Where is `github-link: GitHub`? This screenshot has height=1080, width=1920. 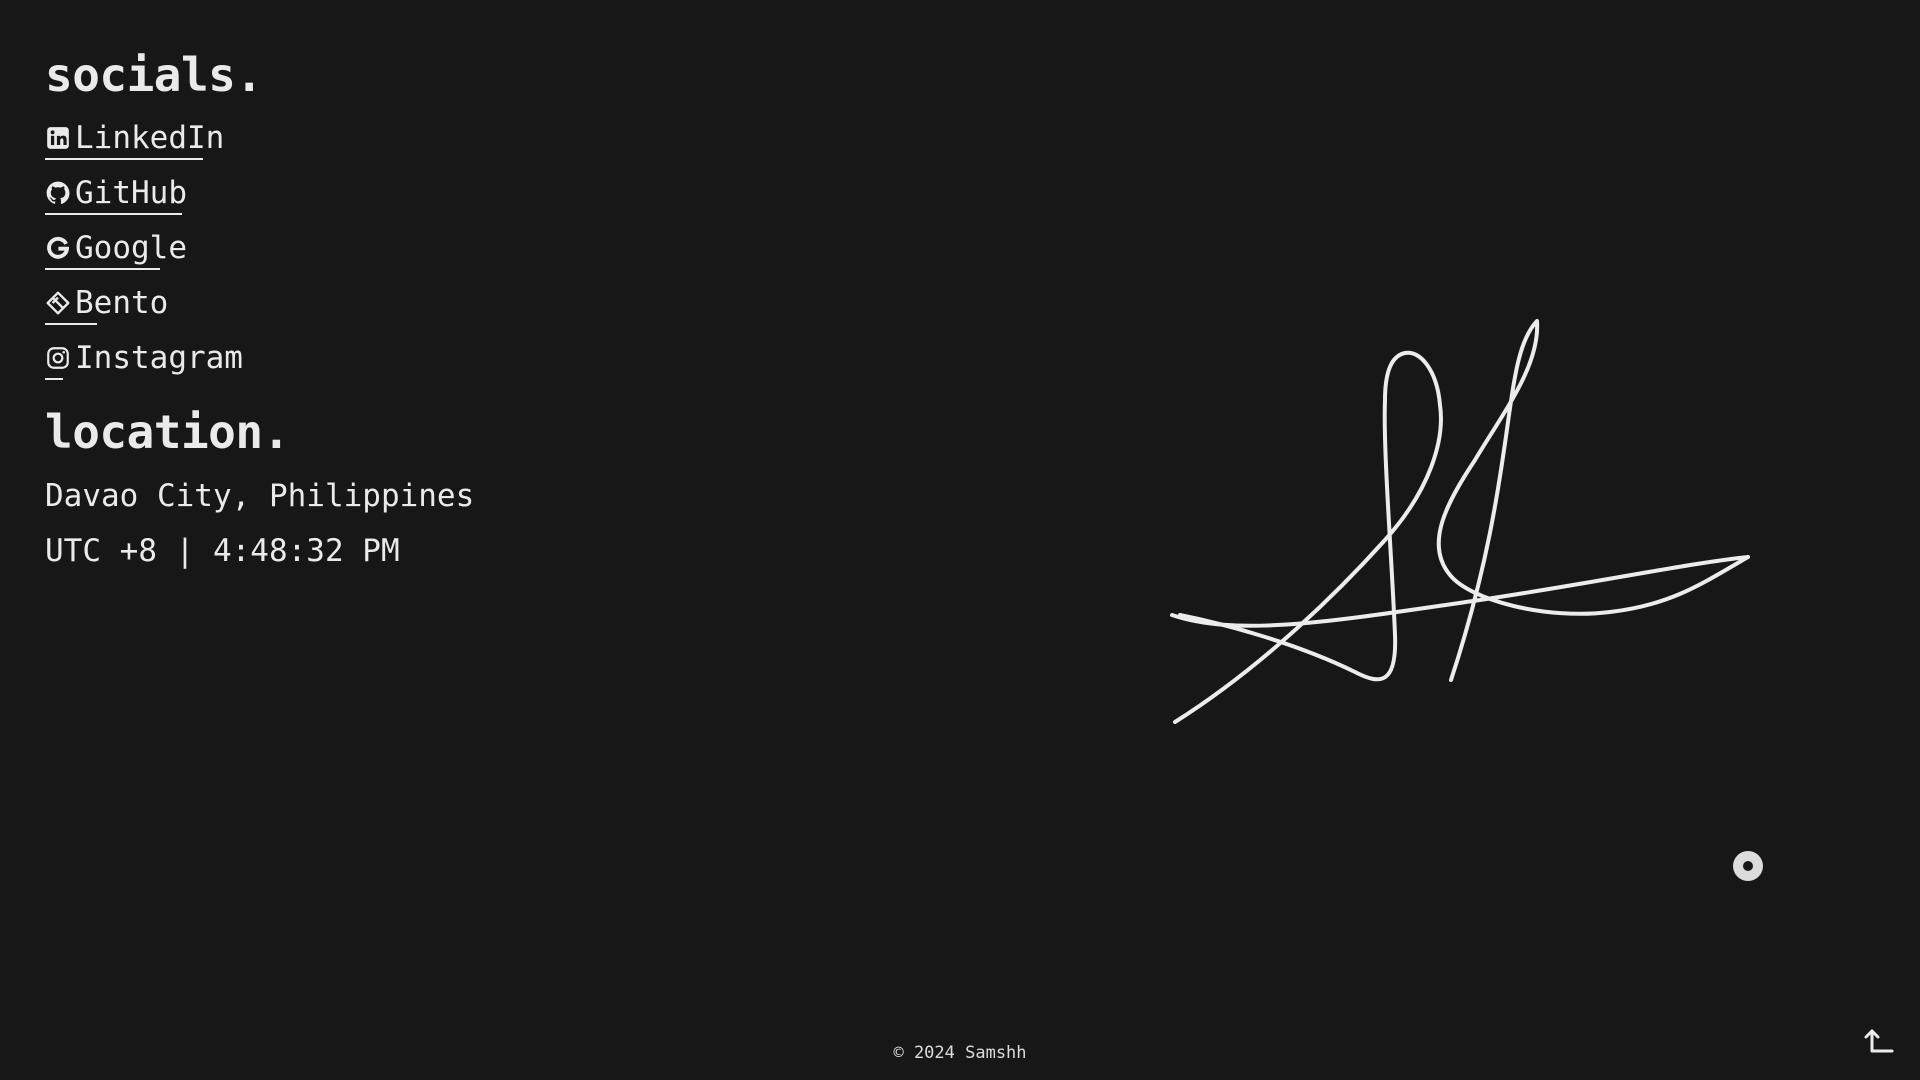
github-link: GitHub is located at coordinates (116, 195).